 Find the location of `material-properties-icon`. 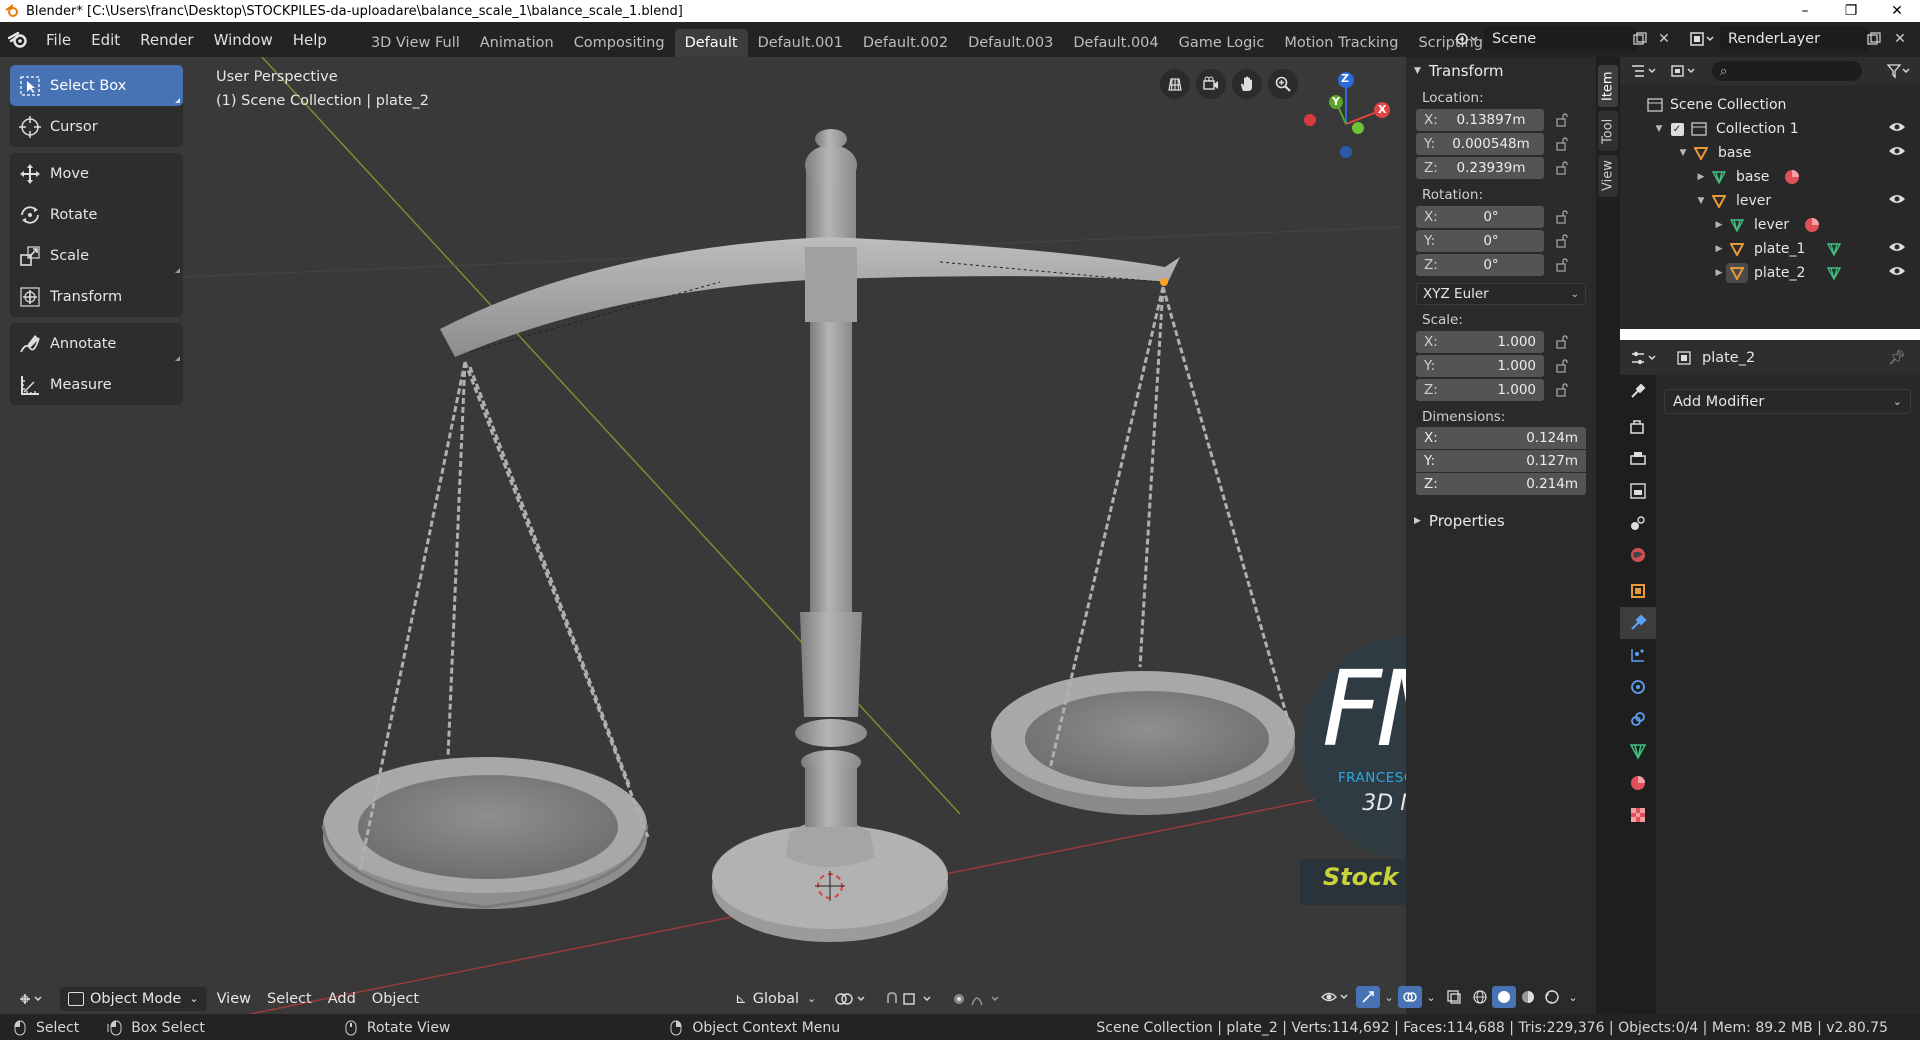

material-properties-icon is located at coordinates (1638, 783).